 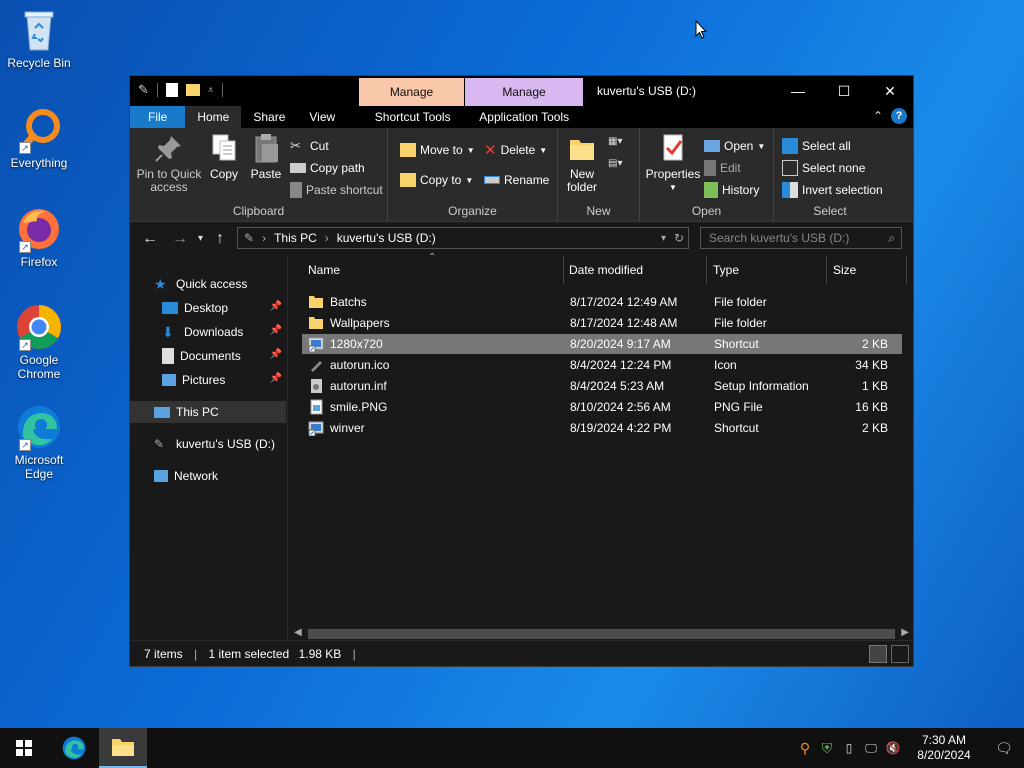 What do you see at coordinates (208, 412) in the screenshot?
I see `nav-item-this-pc: This PC` at bounding box center [208, 412].